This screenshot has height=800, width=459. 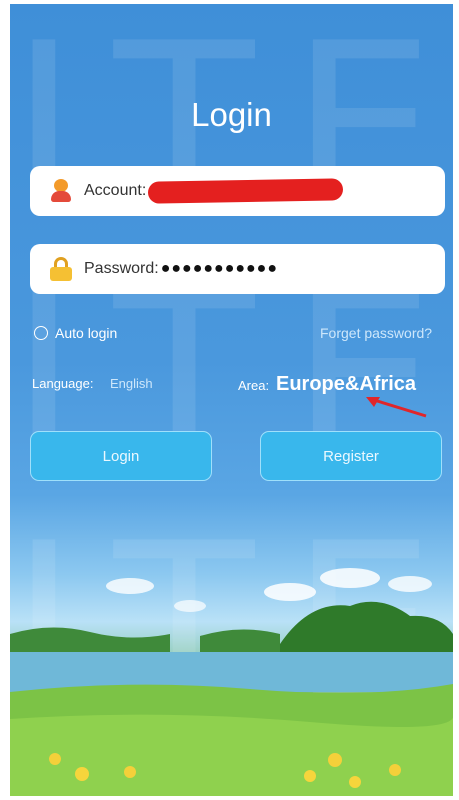 What do you see at coordinates (61, 269) in the screenshot?
I see `lock-icon` at bounding box center [61, 269].